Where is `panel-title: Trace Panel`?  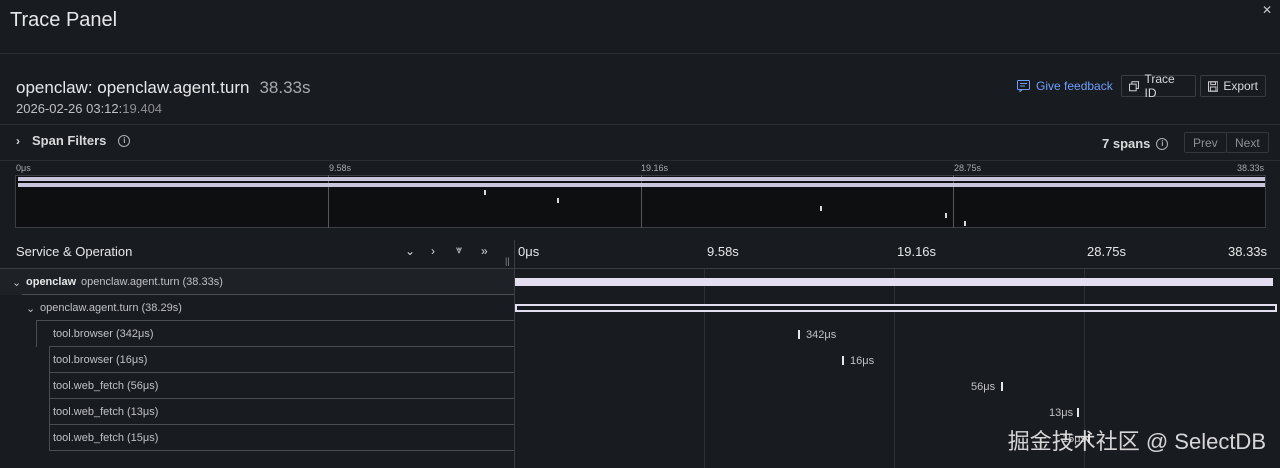
panel-title: Trace Panel is located at coordinates (64, 20).